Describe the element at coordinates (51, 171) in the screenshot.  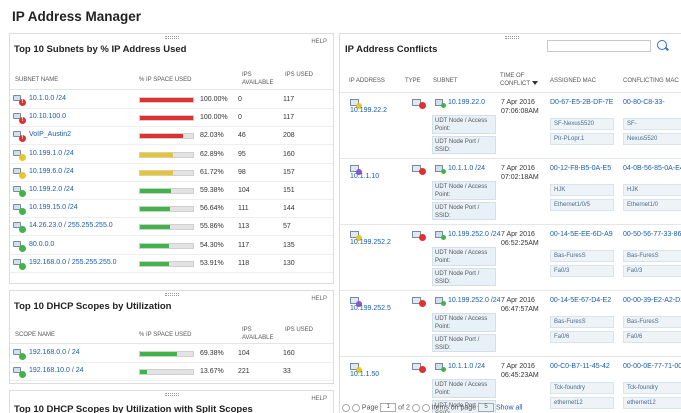
I see `row-name-link: 10.199.6.0 /24` at that location.